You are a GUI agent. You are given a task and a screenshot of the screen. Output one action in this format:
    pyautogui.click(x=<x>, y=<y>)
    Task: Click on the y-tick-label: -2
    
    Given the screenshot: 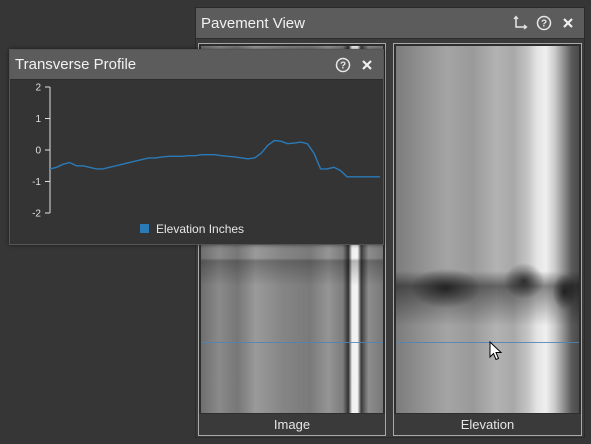 What is the action you would take?
    pyautogui.click(x=36, y=214)
    